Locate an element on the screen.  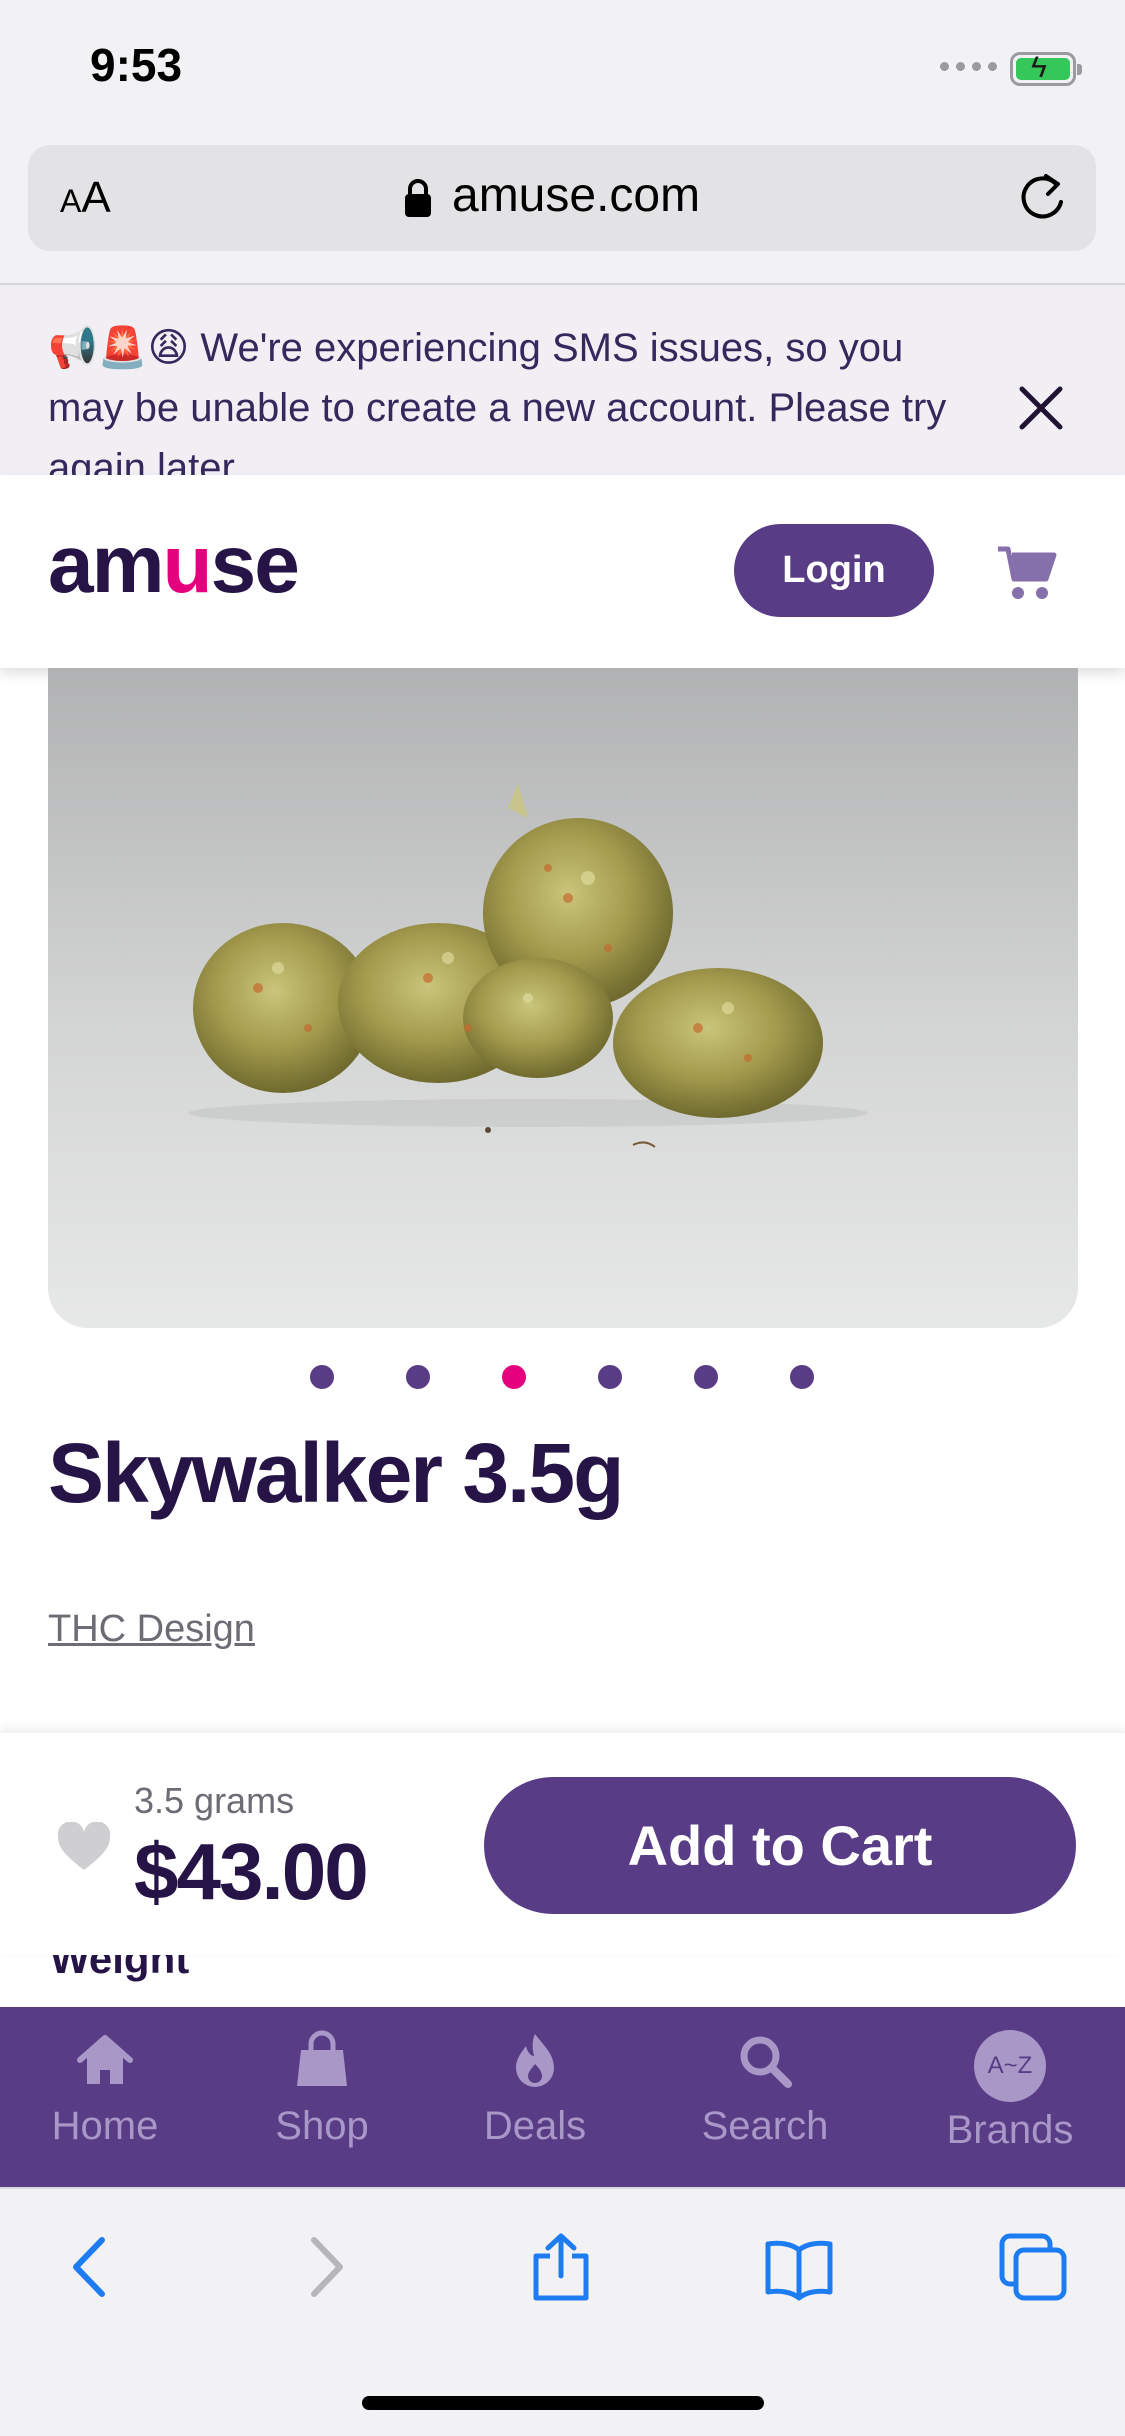
nav-shop-label: Shop is located at coordinates (322, 2126).